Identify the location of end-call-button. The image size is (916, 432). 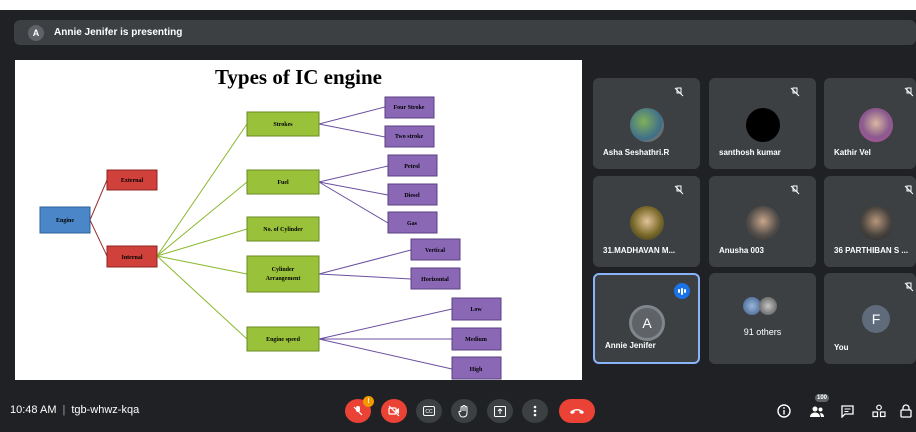
(577, 411).